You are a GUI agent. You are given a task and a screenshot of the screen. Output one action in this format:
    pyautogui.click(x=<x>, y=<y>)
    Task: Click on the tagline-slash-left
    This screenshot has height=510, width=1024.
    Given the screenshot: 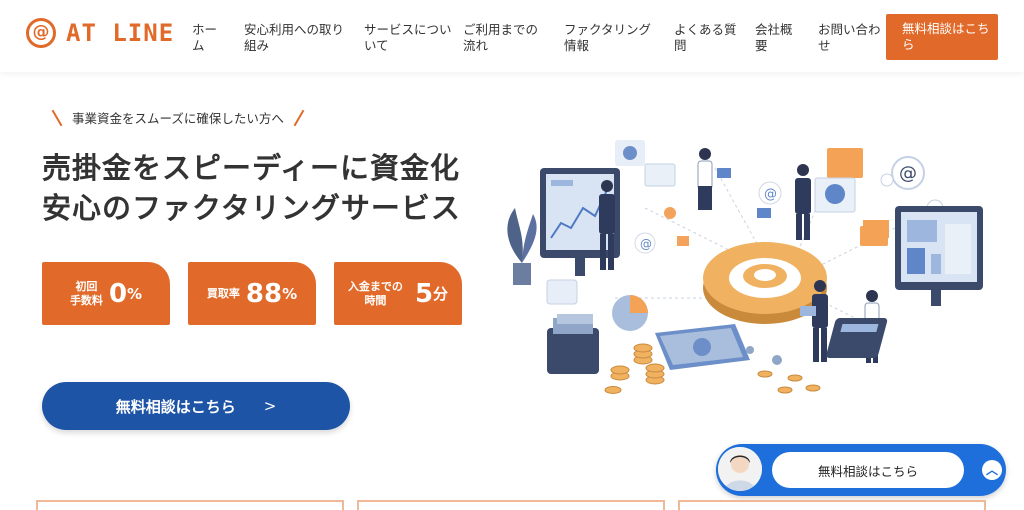 What is the action you would take?
    pyautogui.click(x=57, y=117)
    